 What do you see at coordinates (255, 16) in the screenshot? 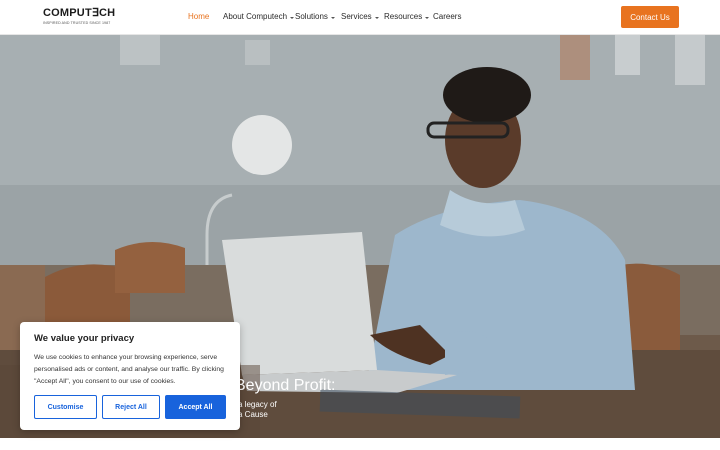
I see `nav-item-label: About Computech` at bounding box center [255, 16].